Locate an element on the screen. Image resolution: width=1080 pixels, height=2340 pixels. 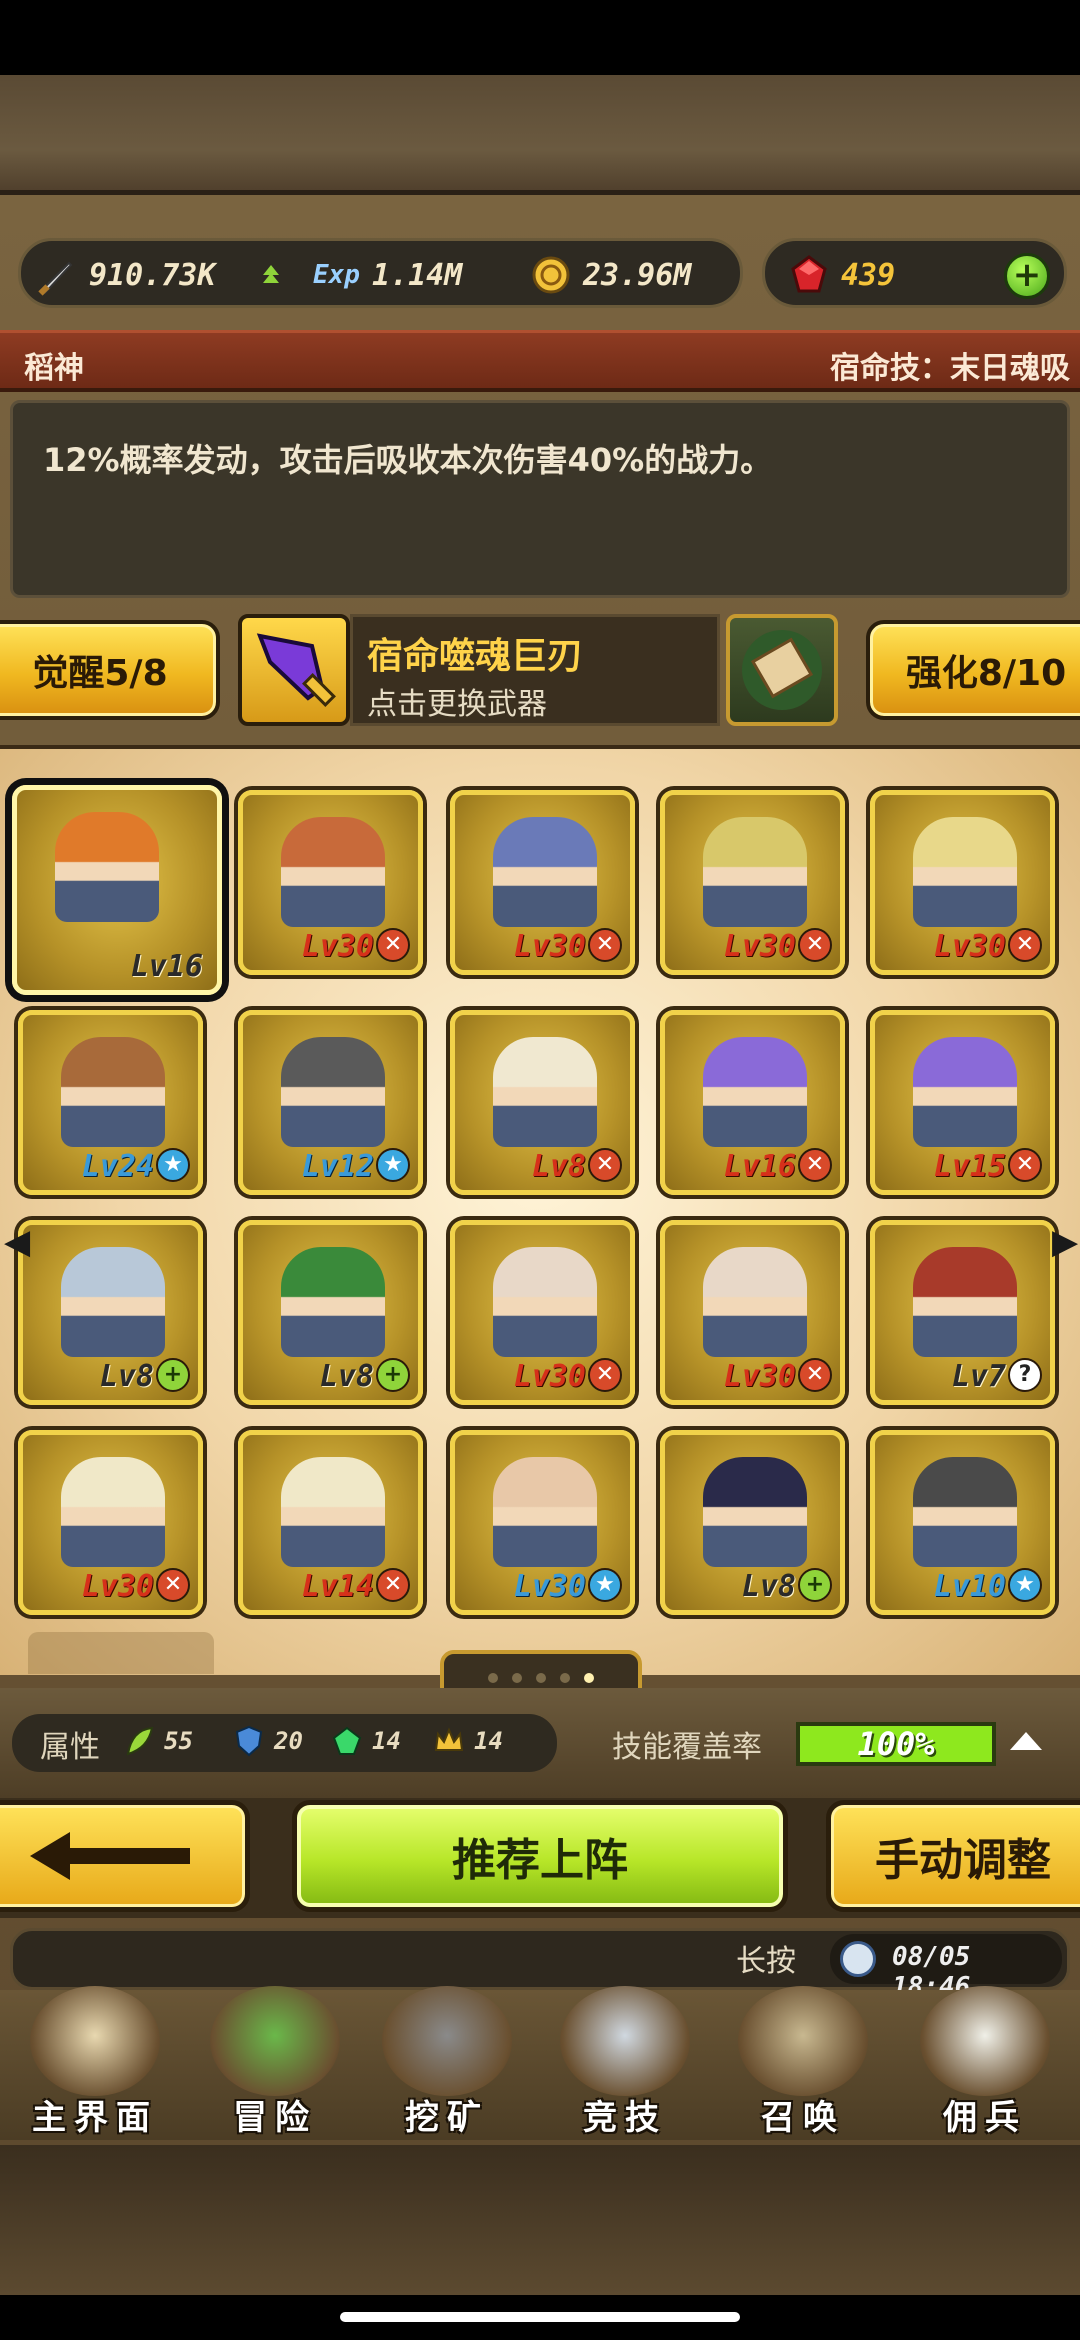
skill-coverage-value: 100% is located at coordinates (896, 1744).